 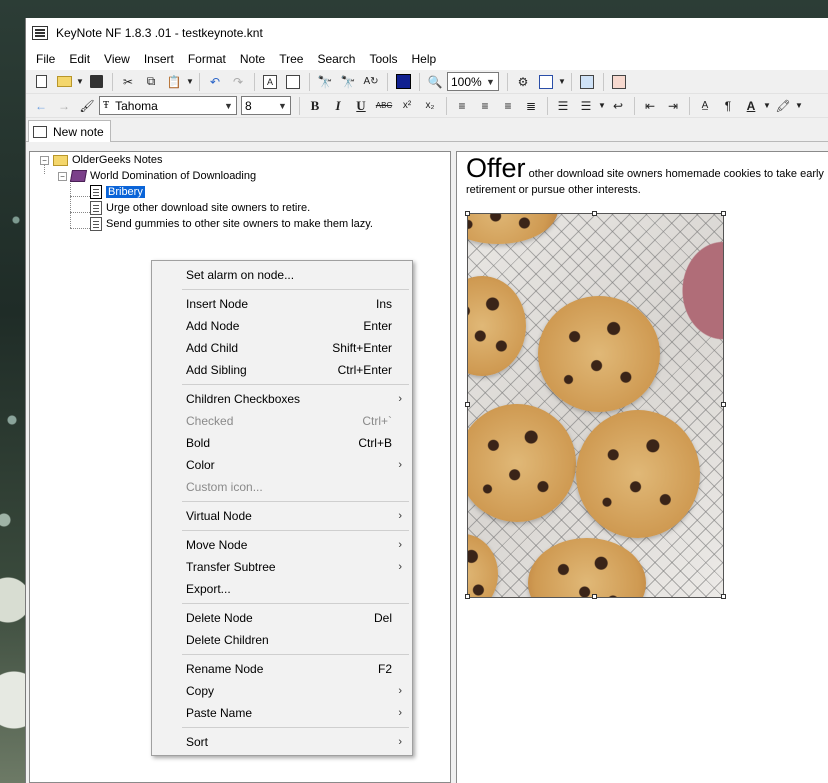 I want to click on font-name-select: Ŧ Tahoma ▼, so click(x=168, y=105).